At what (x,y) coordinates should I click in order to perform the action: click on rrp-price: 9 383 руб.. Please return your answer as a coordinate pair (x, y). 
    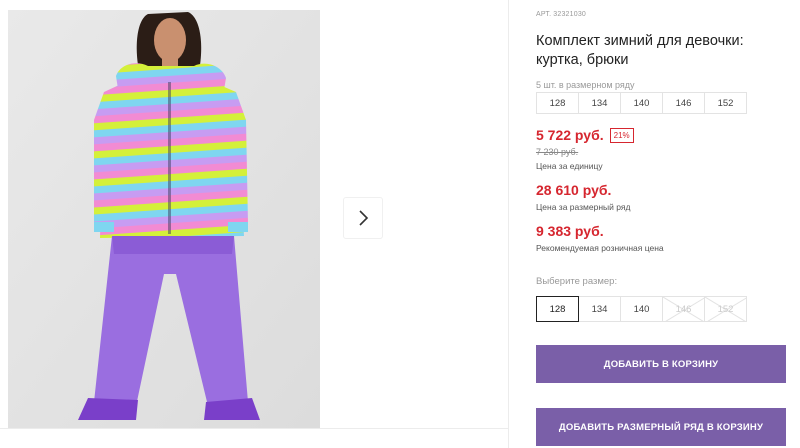
    Looking at the image, I should click on (570, 231).